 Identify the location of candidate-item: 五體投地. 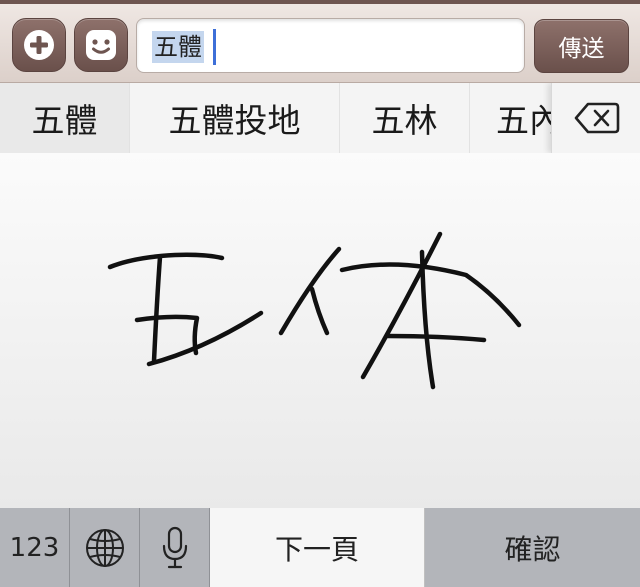
(235, 118).